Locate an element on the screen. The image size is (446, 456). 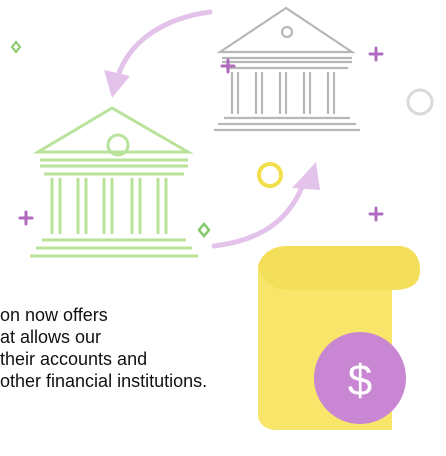
dollar-coin-icon: $ is located at coordinates (360, 378).